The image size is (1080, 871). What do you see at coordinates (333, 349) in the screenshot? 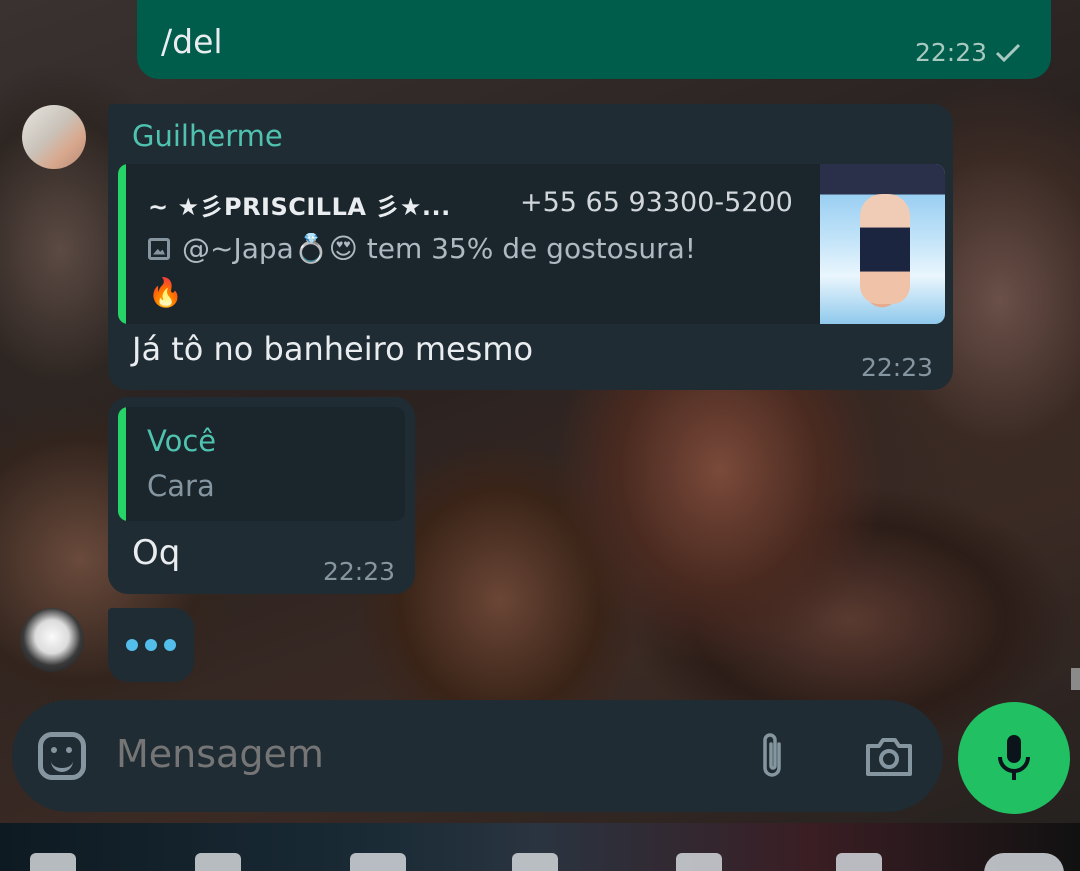
I see `message-text: Já tô no banheiro mesmo` at bounding box center [333, 349].